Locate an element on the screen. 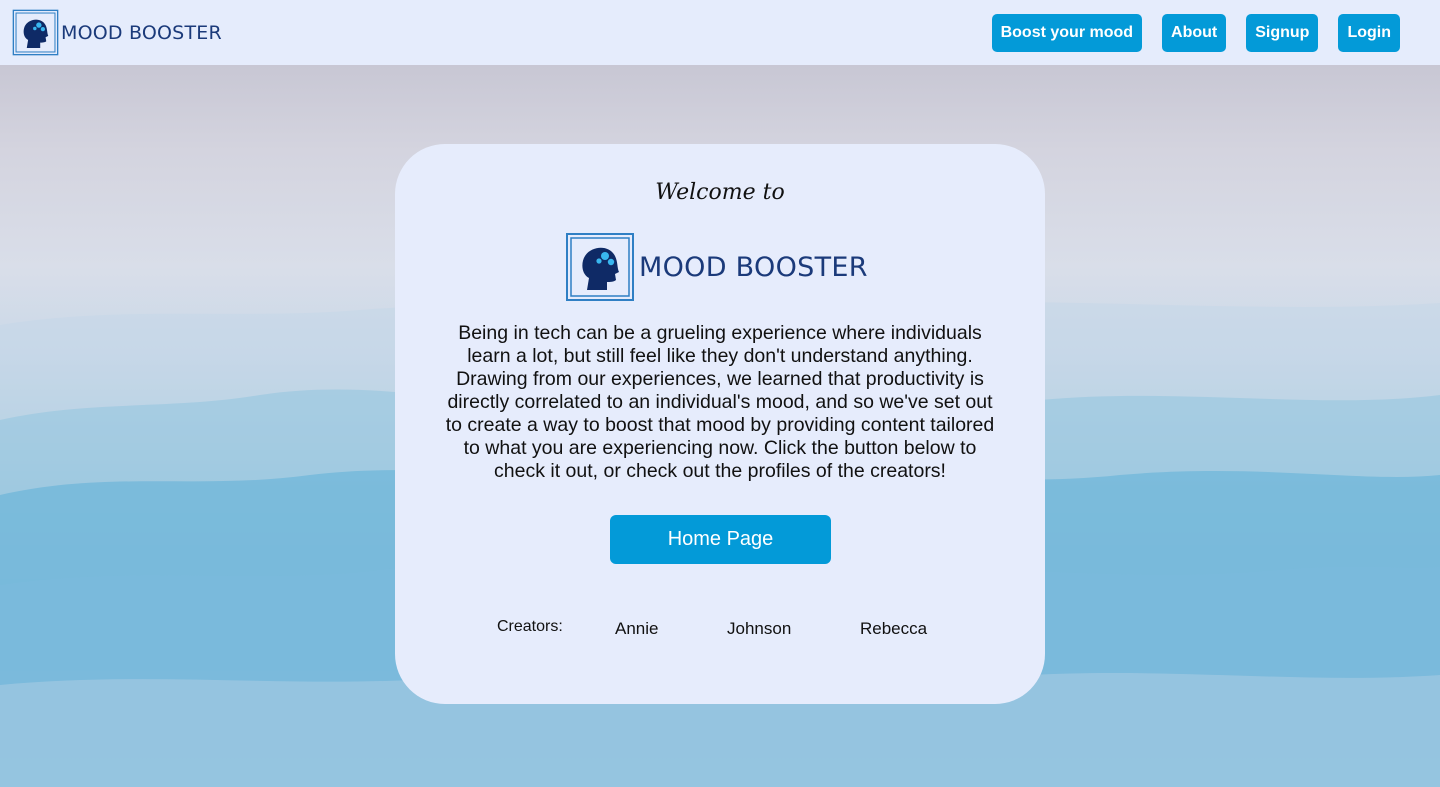 The width and height of the screenshot is (1440, 787). home-page-button: Home Page is located at coordinates (720, 539).